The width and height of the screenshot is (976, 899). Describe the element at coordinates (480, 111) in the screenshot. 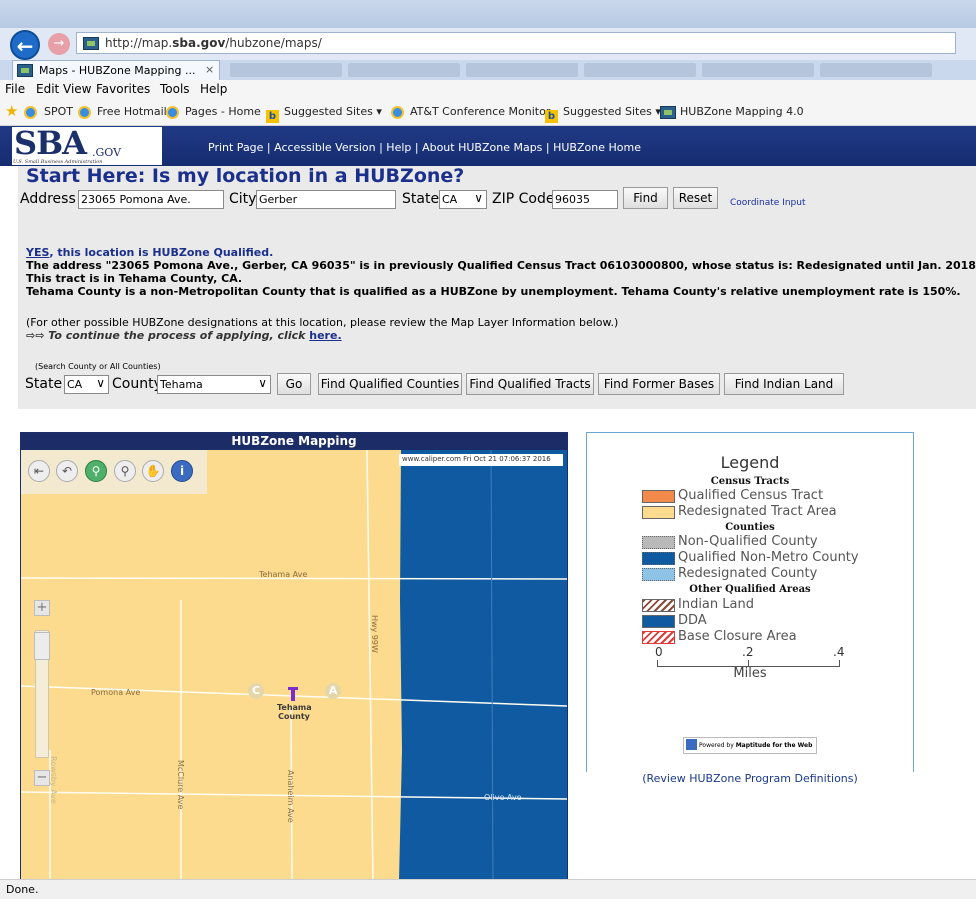

I see `fav-att-conference: AT&T Conference Monitor` at that location.